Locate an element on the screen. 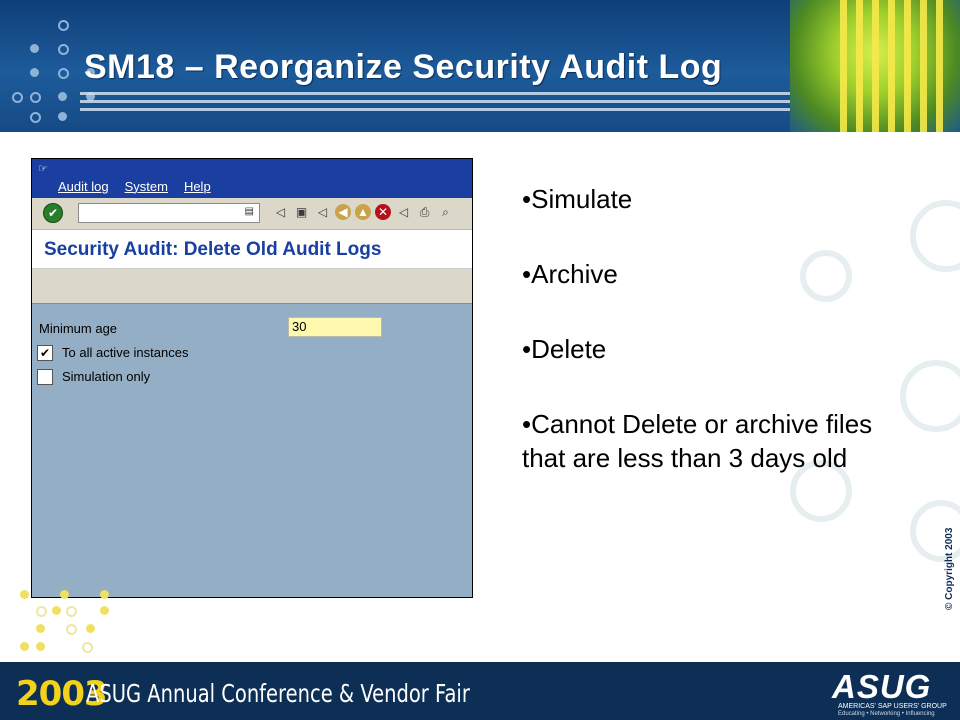  header-graphic is located at coordinates (875, 66).